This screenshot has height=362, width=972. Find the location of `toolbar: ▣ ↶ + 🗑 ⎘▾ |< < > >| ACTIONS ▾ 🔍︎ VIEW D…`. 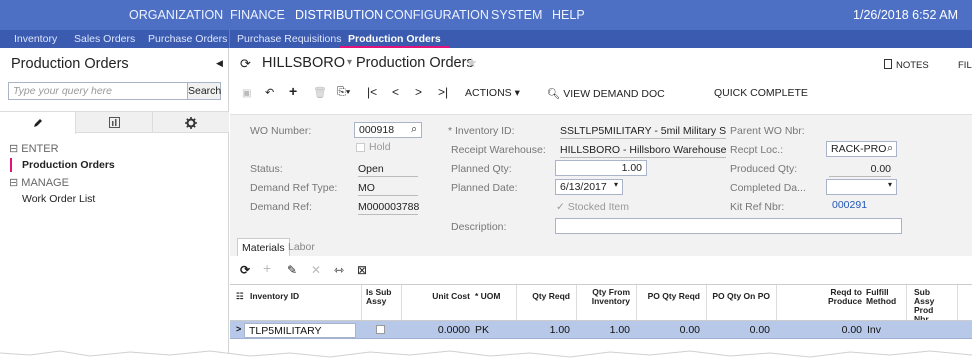

toolbar: ▣ ↶ + 🗑 ⎘▾ |< < > >| ACTIONS ▾ 🔍︎ VIEW D… is located at coordinates (601, 93).